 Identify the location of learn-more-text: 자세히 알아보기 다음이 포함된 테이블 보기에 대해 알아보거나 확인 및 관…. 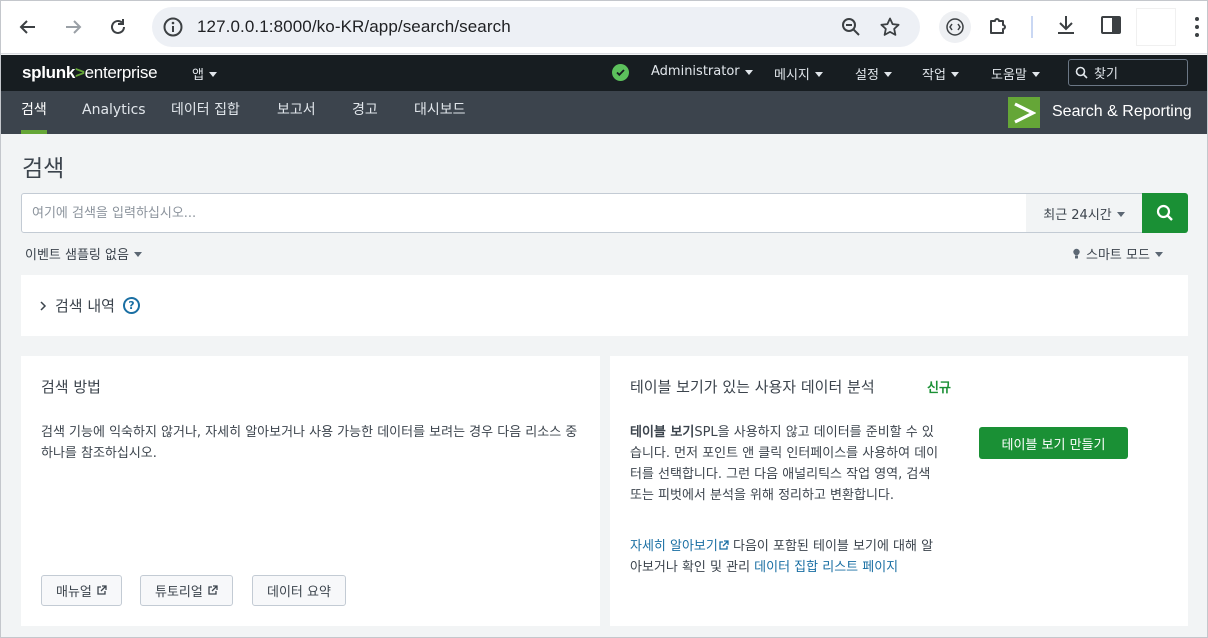
(782, 557).